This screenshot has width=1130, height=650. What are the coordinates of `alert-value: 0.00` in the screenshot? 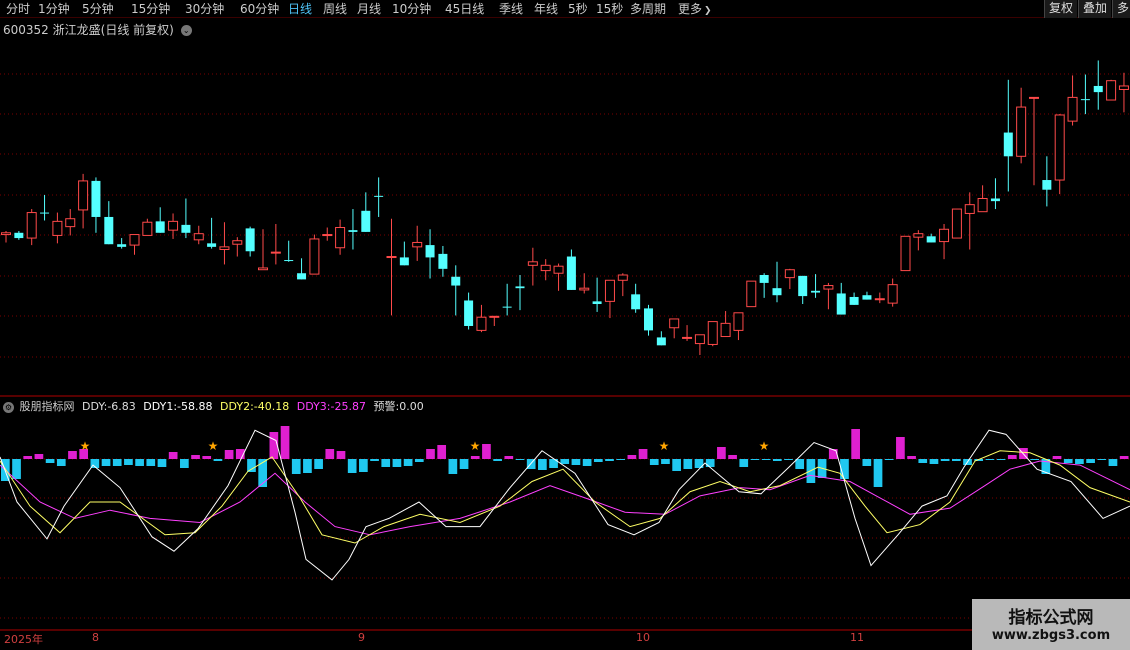 It's located at (411, 406).